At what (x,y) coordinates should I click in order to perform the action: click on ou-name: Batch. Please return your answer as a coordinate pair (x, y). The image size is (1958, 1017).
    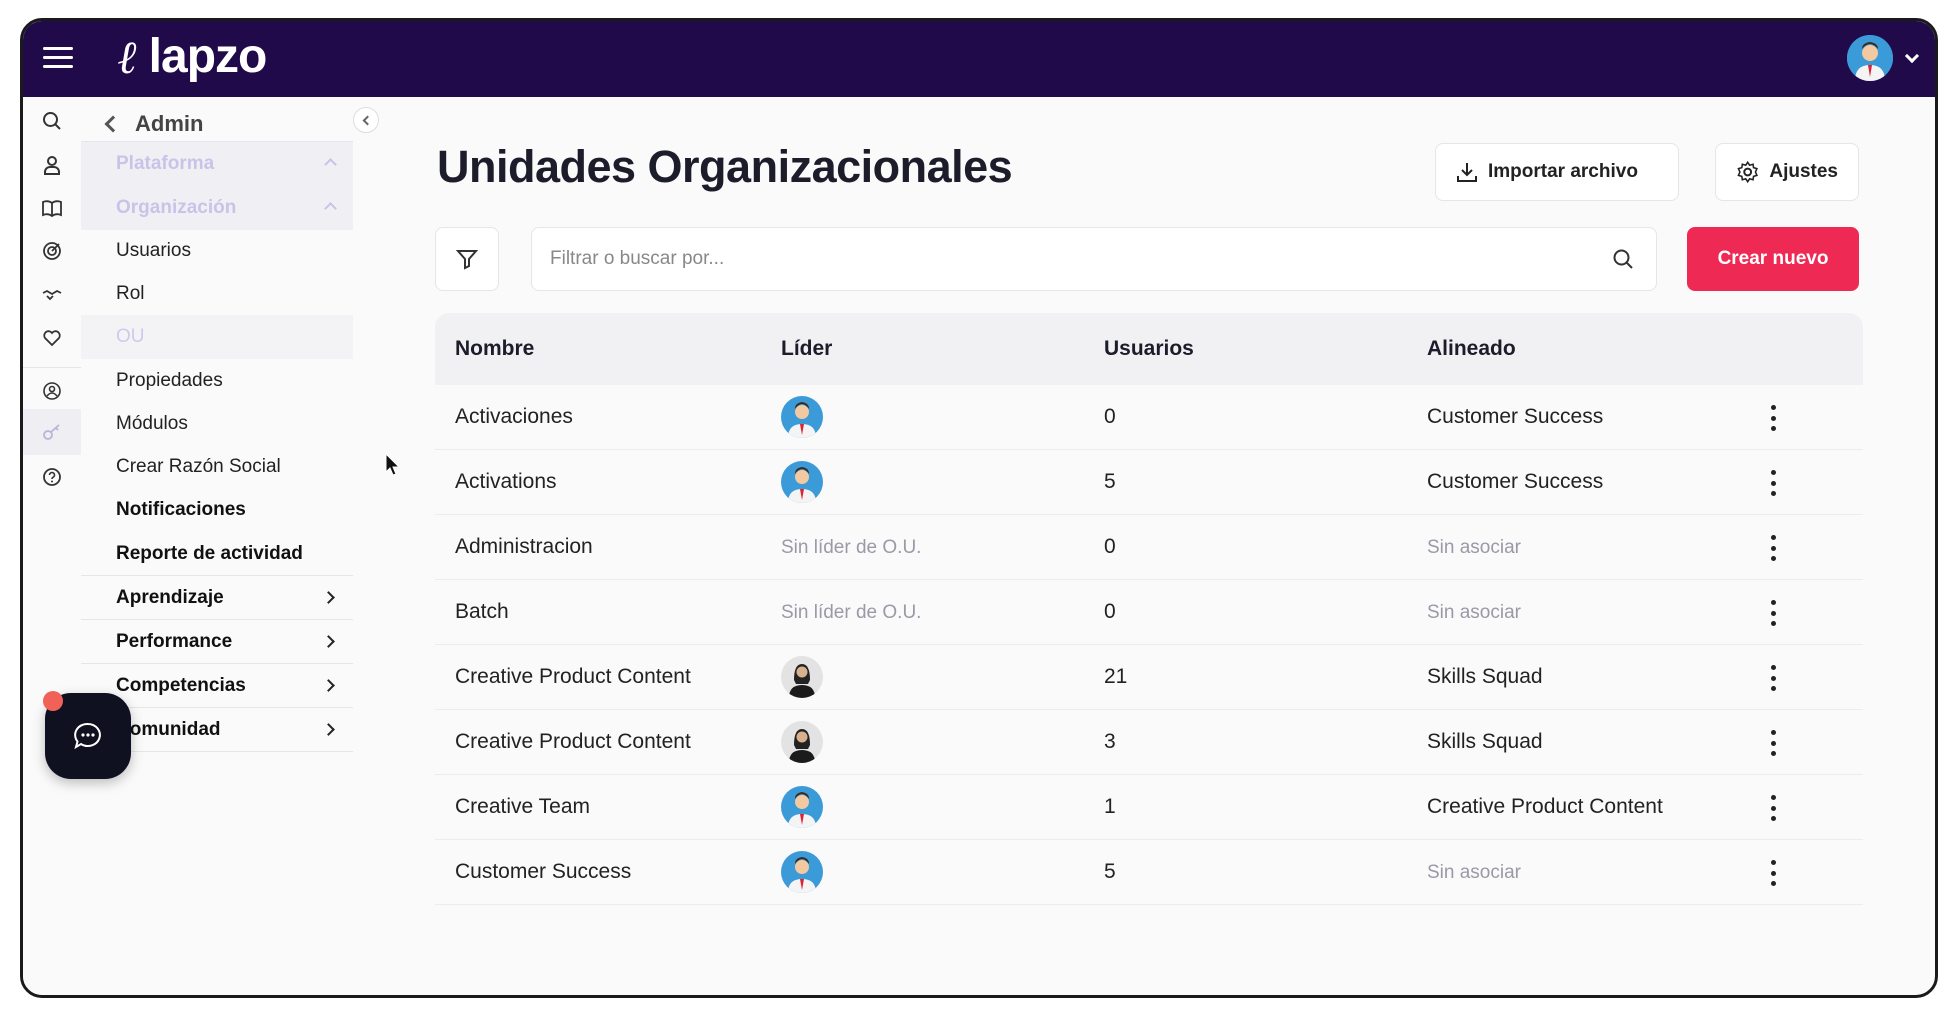
    Looking at the image, I should click on (482, 612).